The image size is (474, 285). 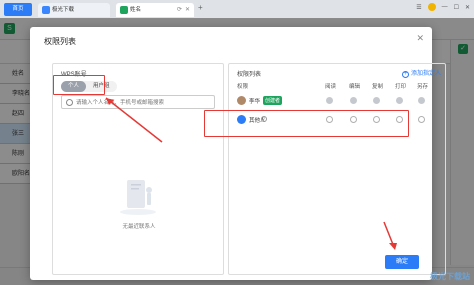 I want to click on close-icon: ✕, so click(x=420, y=38).